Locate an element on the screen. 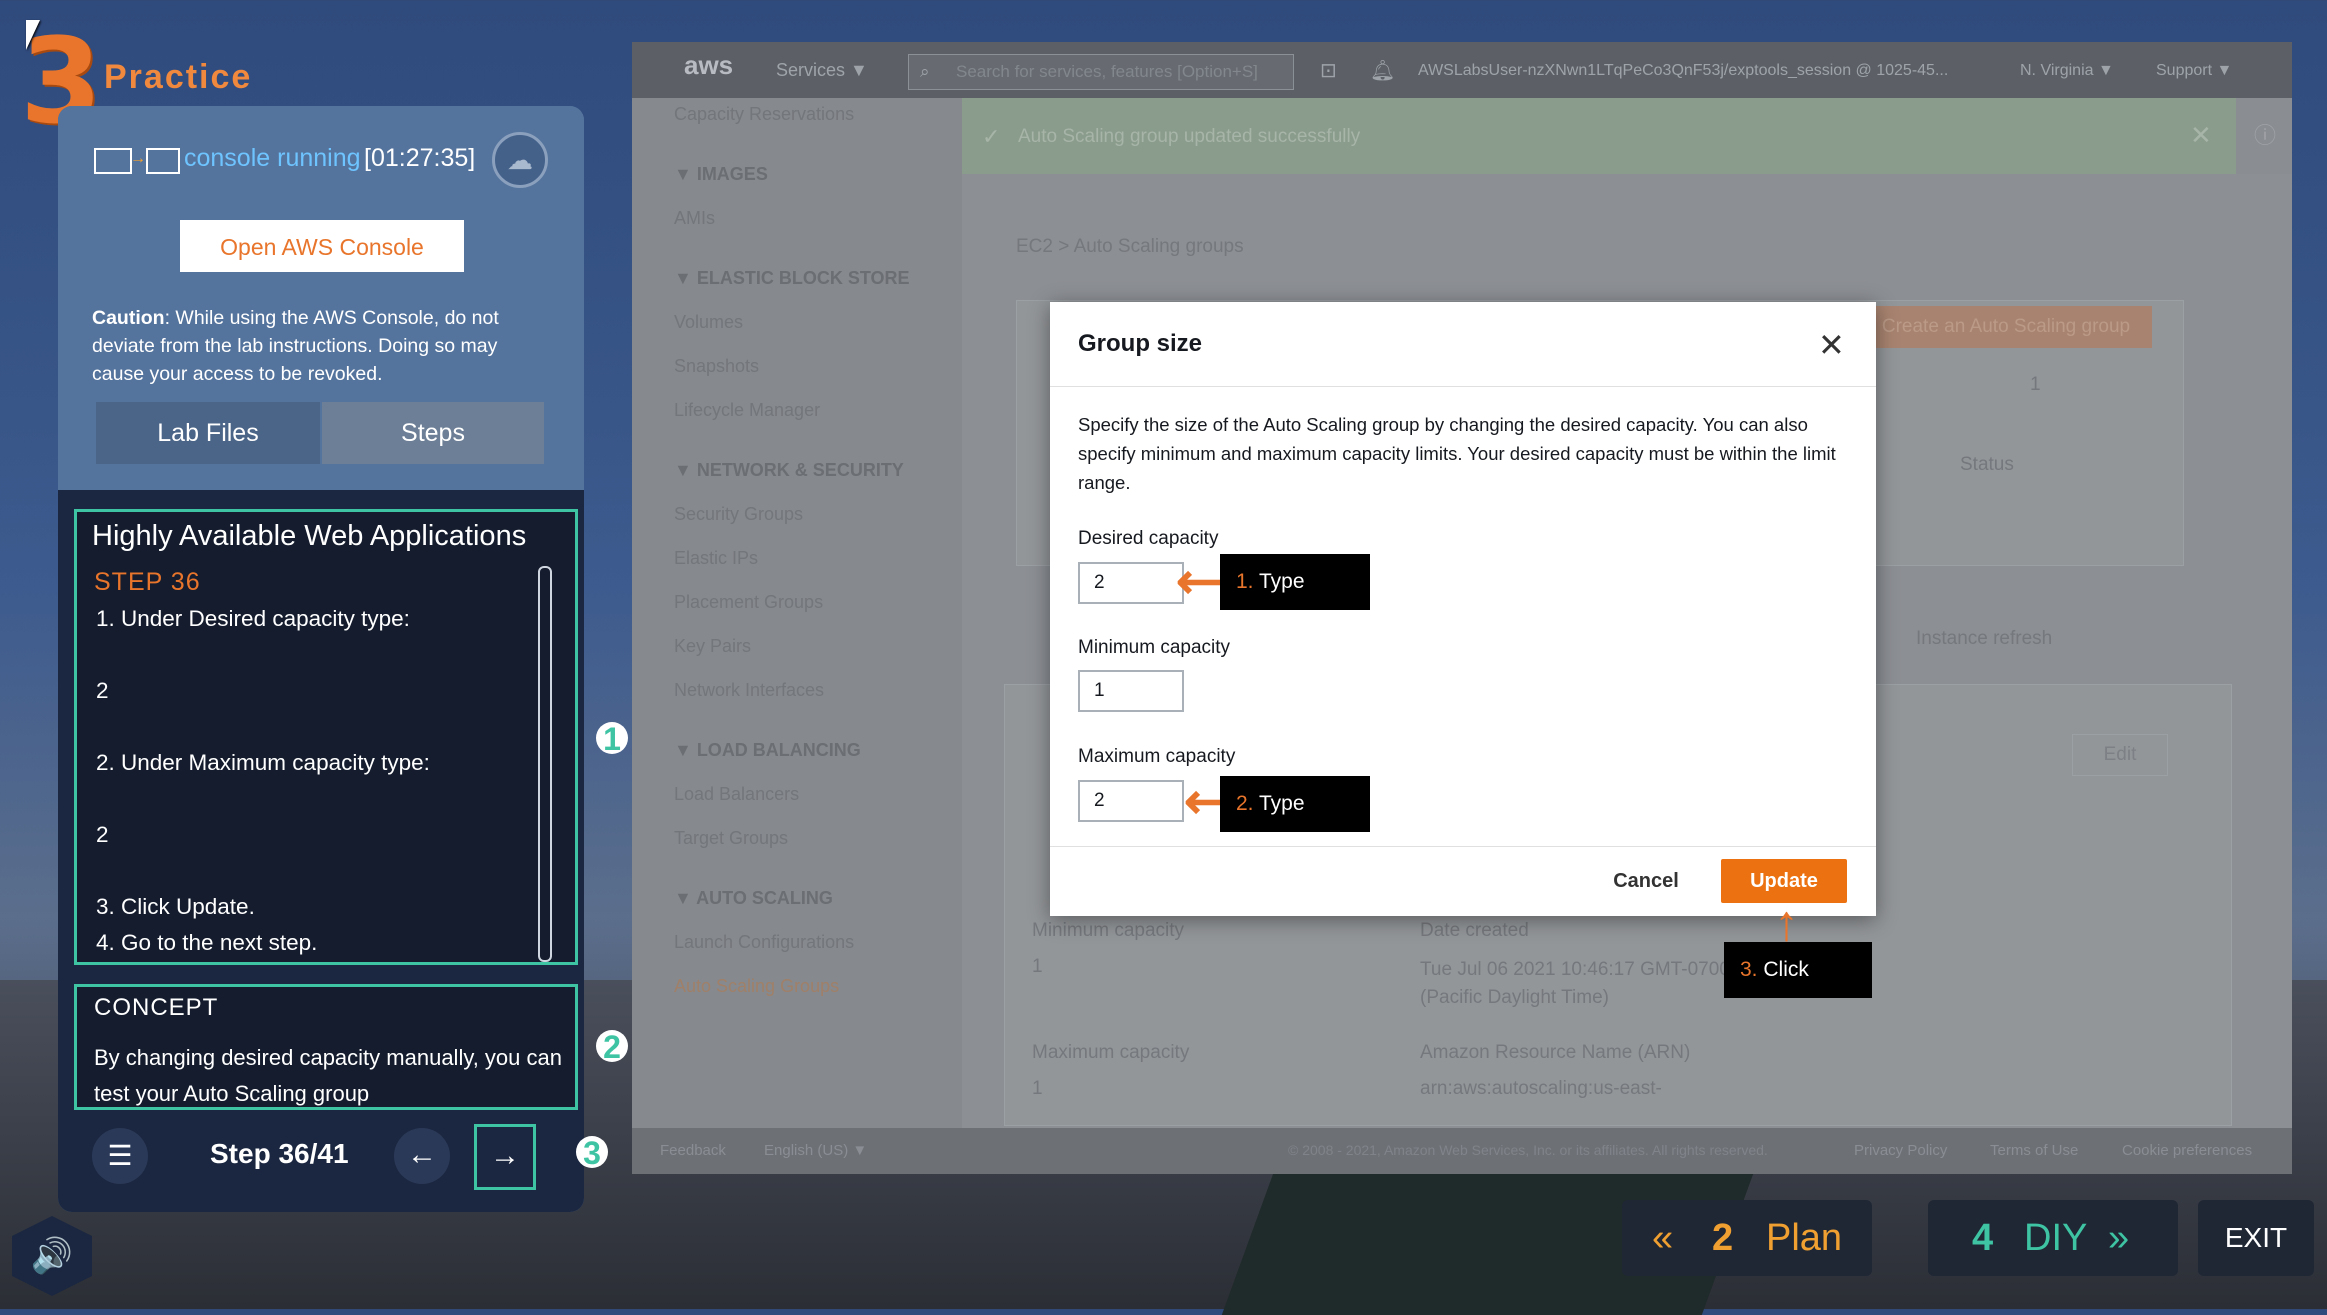  callout-text: Click is located at coordinates (1786, 969).